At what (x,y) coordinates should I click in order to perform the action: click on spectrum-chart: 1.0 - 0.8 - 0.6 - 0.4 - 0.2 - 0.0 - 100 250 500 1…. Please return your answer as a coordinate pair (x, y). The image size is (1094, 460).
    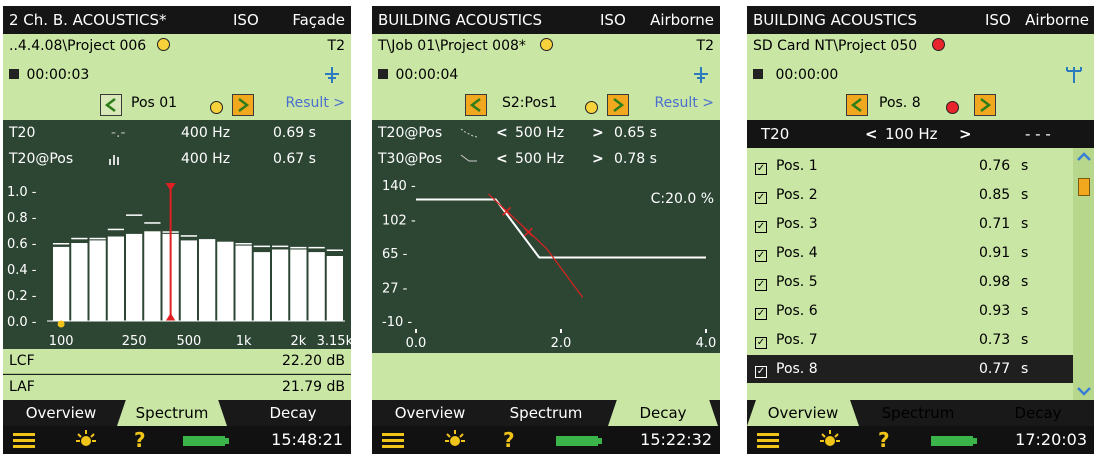
    Looking at the image, I should click on (177, 261).